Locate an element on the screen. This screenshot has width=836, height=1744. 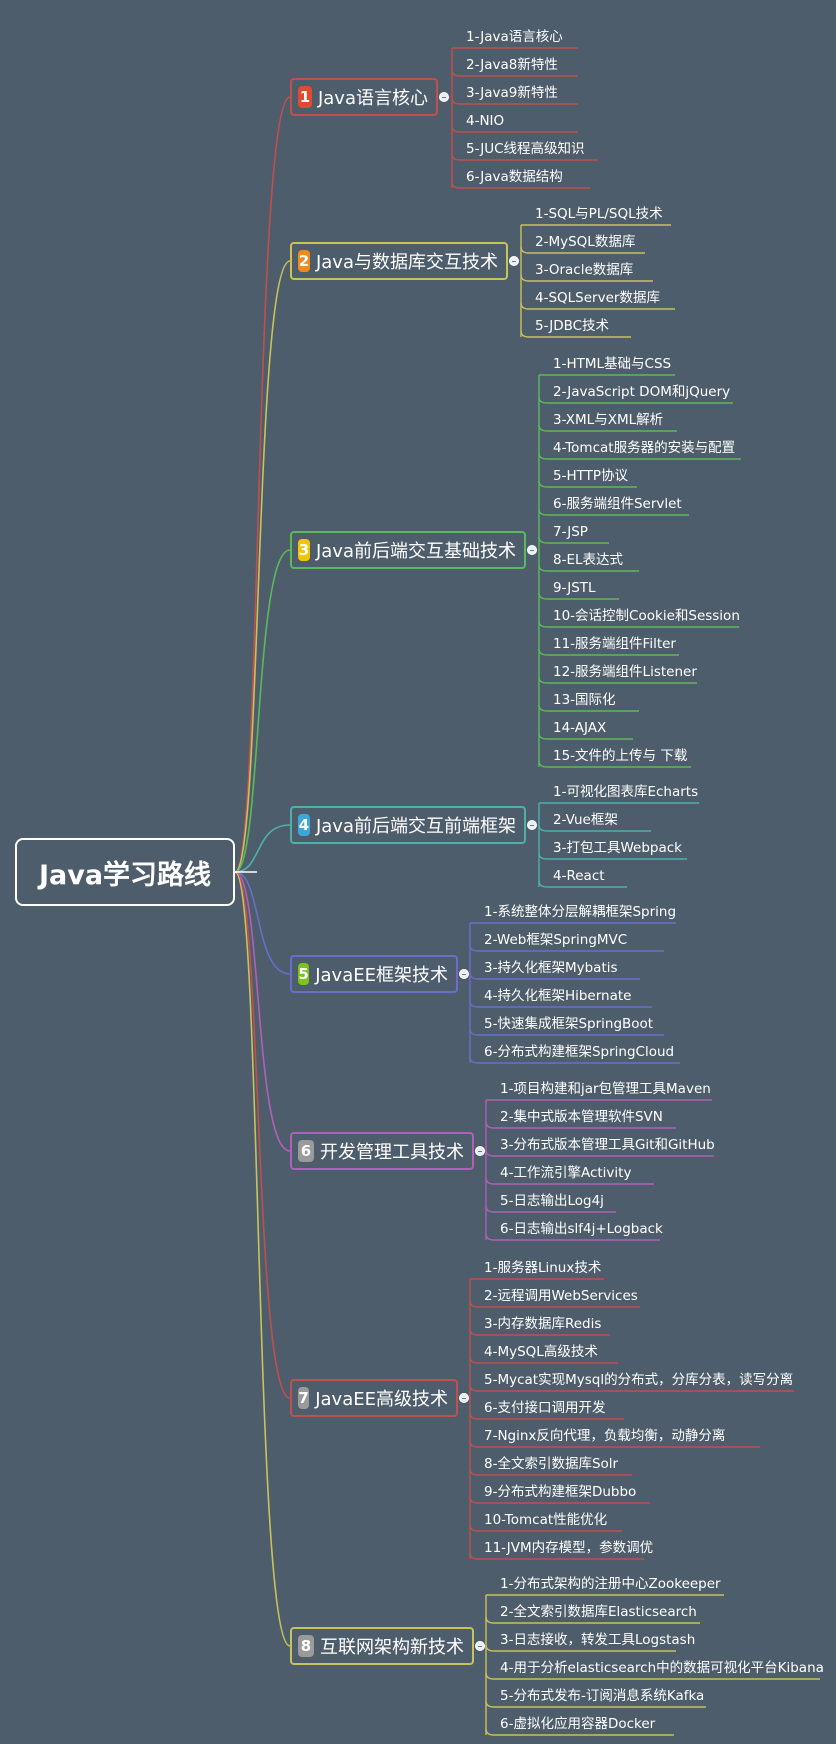
leaf-topic: 6-分布式构建框架SpringCloud is located at coordinates (579, 1052).